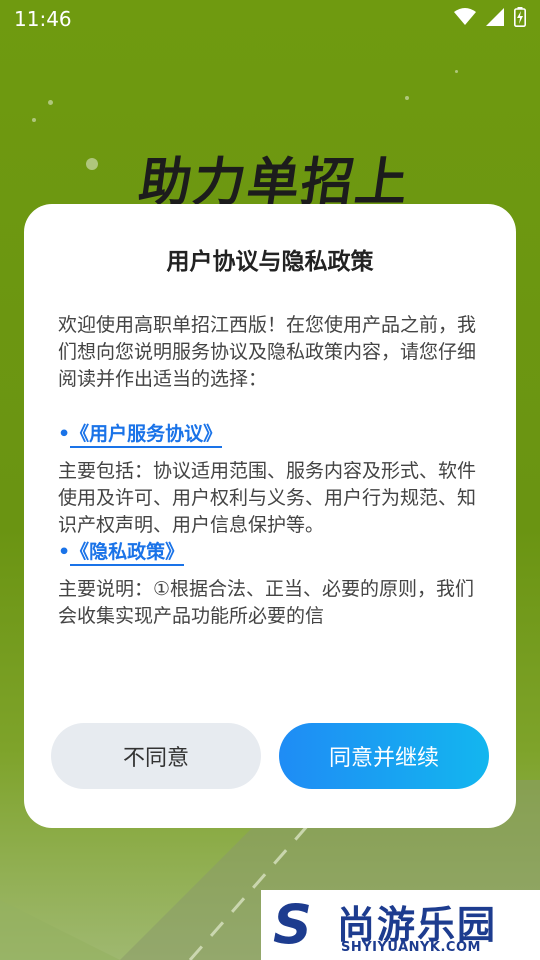 This screenshot has height=960, width=540. Describe the element at coordinates (146, 435) in the screenshot. I see `service-agreement-link: 《用户服务协议》` at that location.